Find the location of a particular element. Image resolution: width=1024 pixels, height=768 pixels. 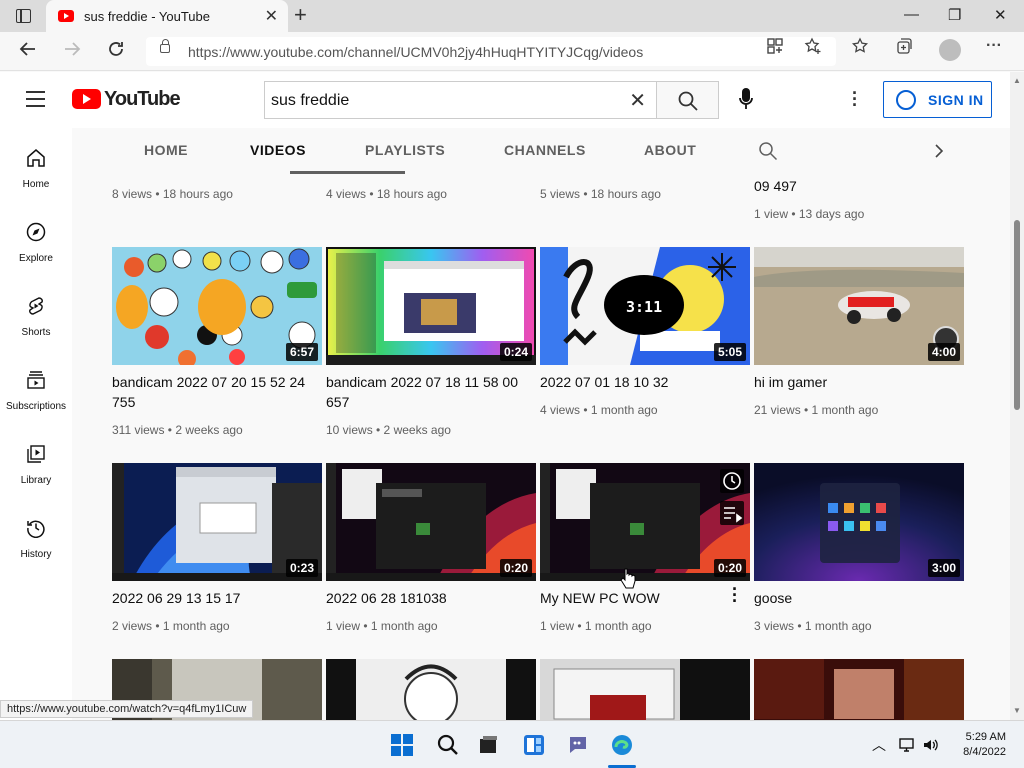

video-thumbnail: 3:11 5:05 is located at coordinates (645, 306).